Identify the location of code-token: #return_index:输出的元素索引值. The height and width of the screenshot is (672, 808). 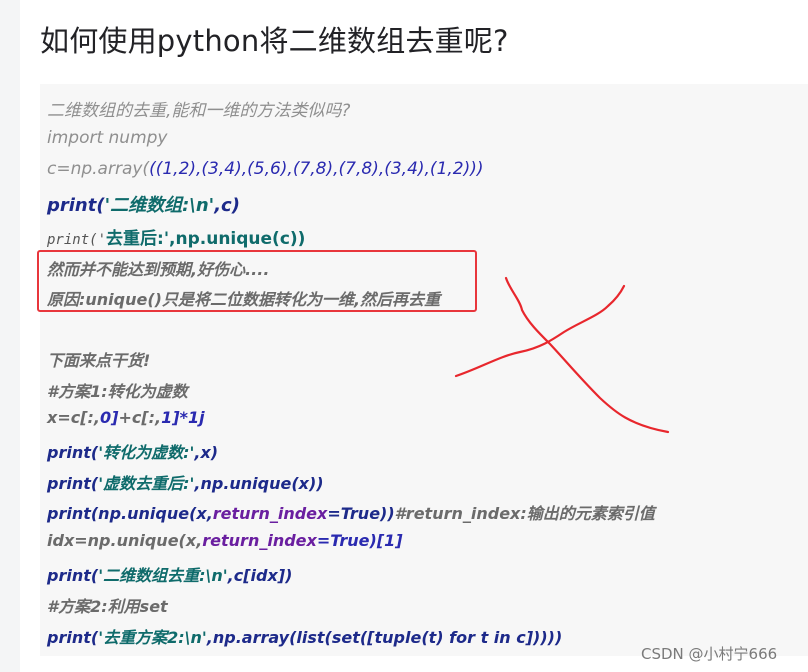
(524, 513).